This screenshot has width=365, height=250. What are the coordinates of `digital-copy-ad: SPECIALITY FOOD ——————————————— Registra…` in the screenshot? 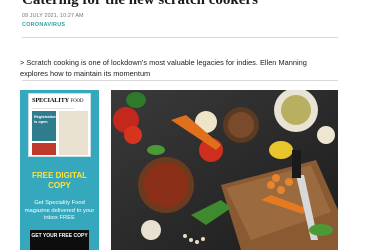 It's located at (59, 170).